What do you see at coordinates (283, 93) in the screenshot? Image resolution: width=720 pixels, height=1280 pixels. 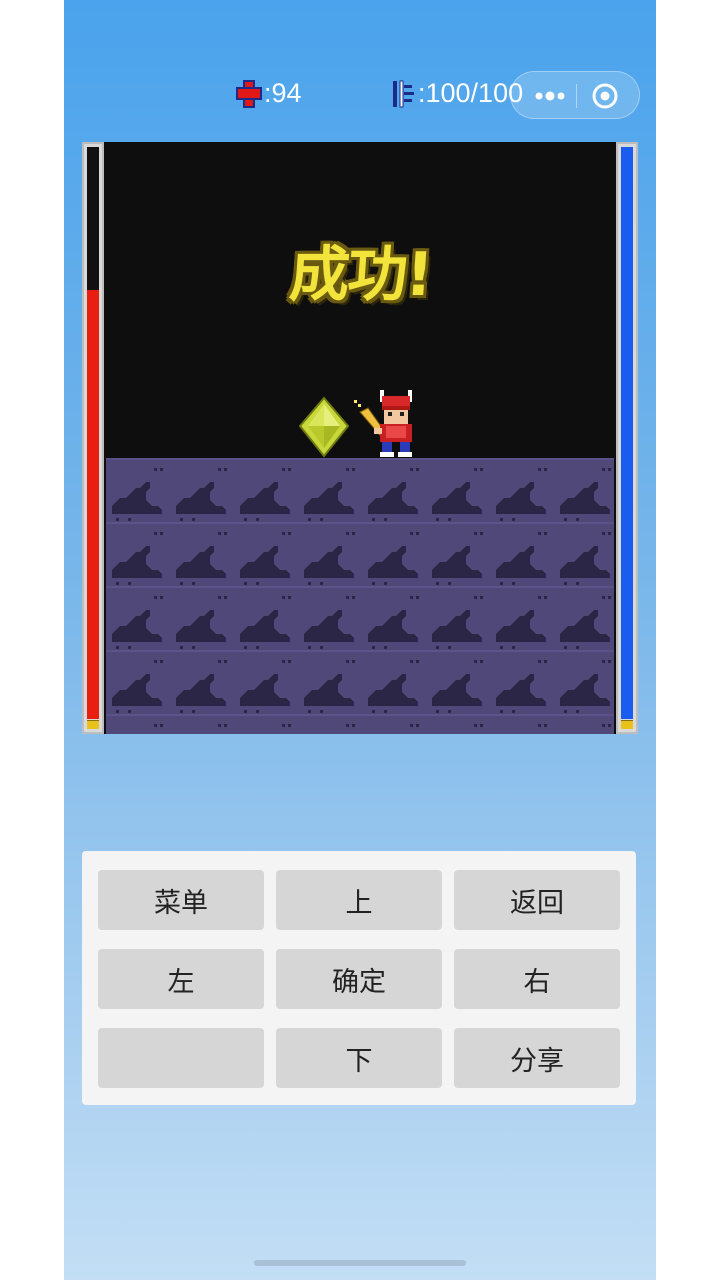 I see `hp-value: :94` at bounding box center [283, 93].